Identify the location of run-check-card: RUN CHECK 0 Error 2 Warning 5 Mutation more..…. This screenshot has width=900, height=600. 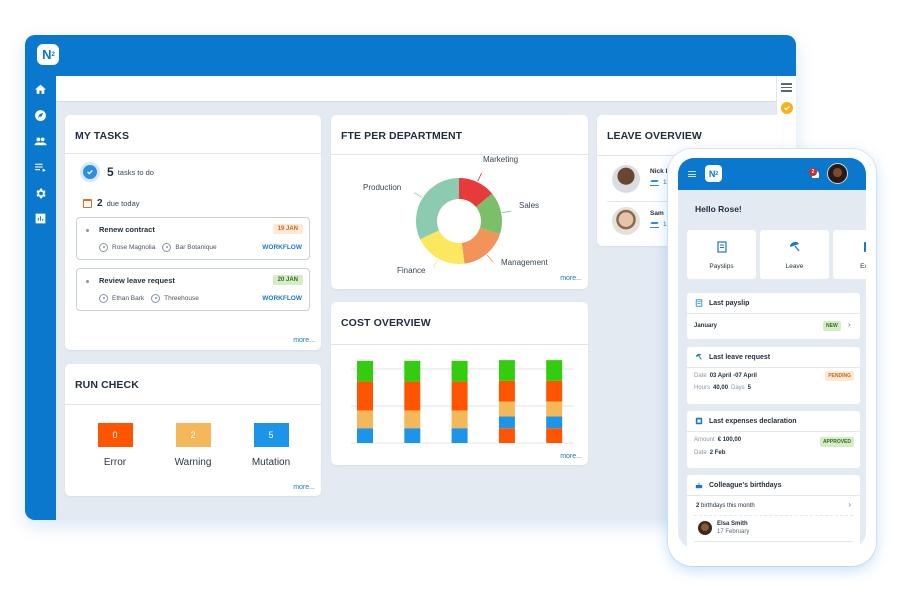
(193, 430).